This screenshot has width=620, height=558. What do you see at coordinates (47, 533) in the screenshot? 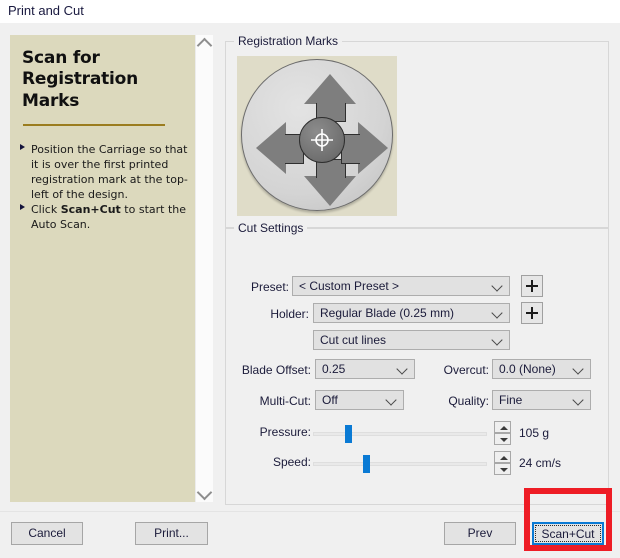
I see `cancel-button: Cancel` at bounding box center [47, 533].